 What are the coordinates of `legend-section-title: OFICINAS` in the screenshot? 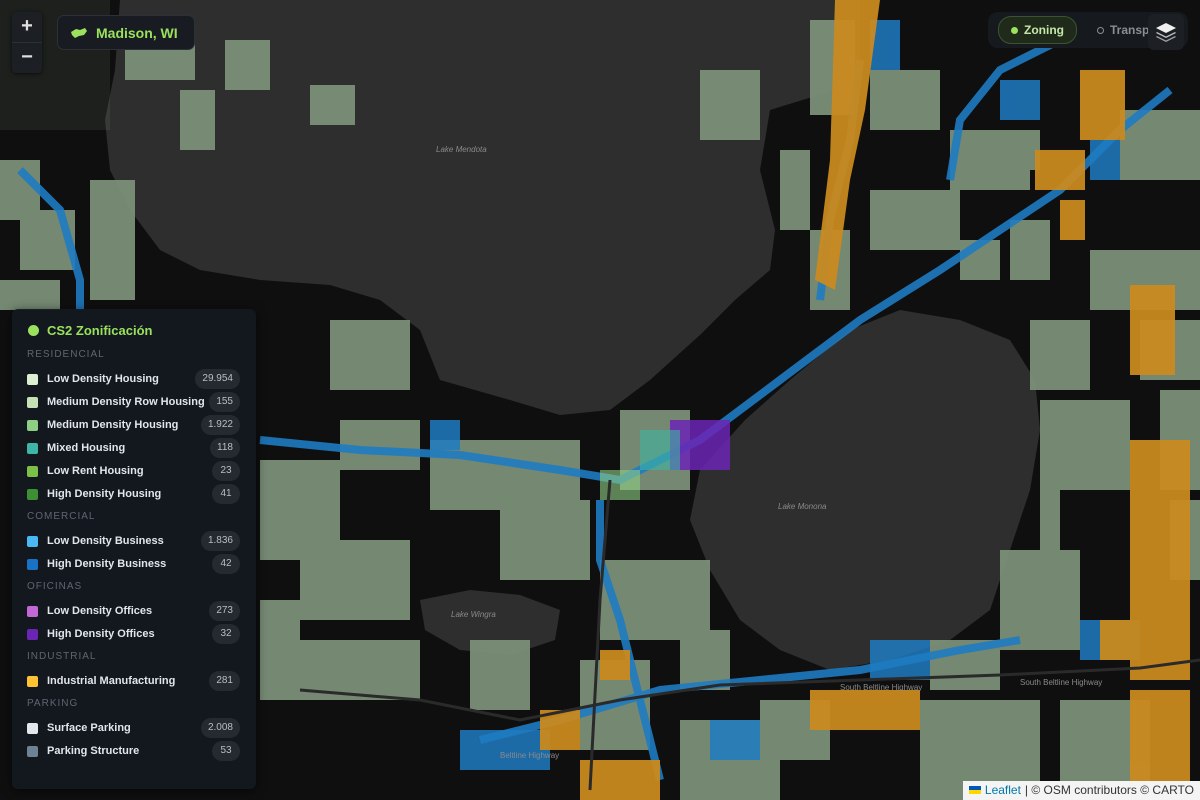 It's located at (55, 586).